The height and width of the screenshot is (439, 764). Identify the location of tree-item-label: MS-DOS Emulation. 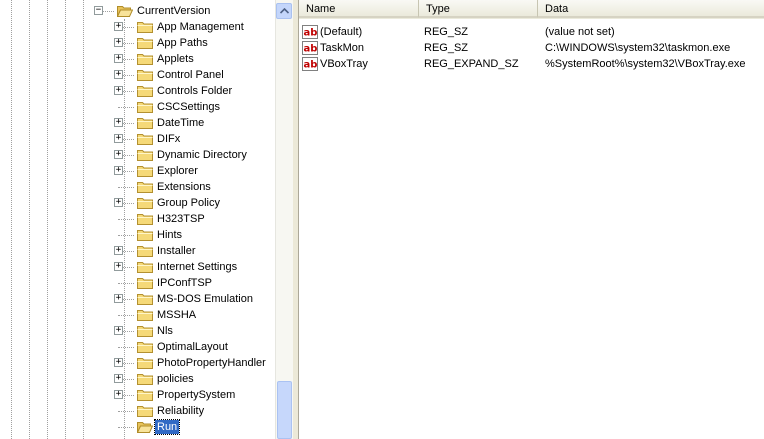
(205, 299).